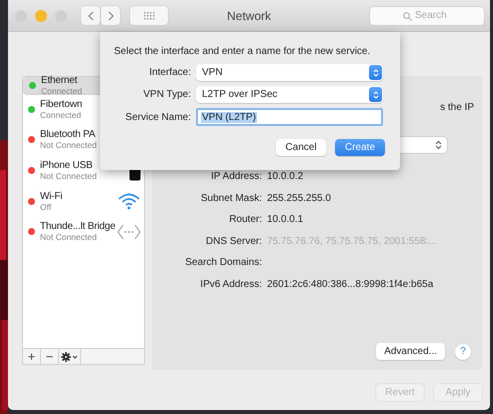 Image resolution: width=493 pixels, height=414 pixels. I want to click on back-button, so click(90, 15).